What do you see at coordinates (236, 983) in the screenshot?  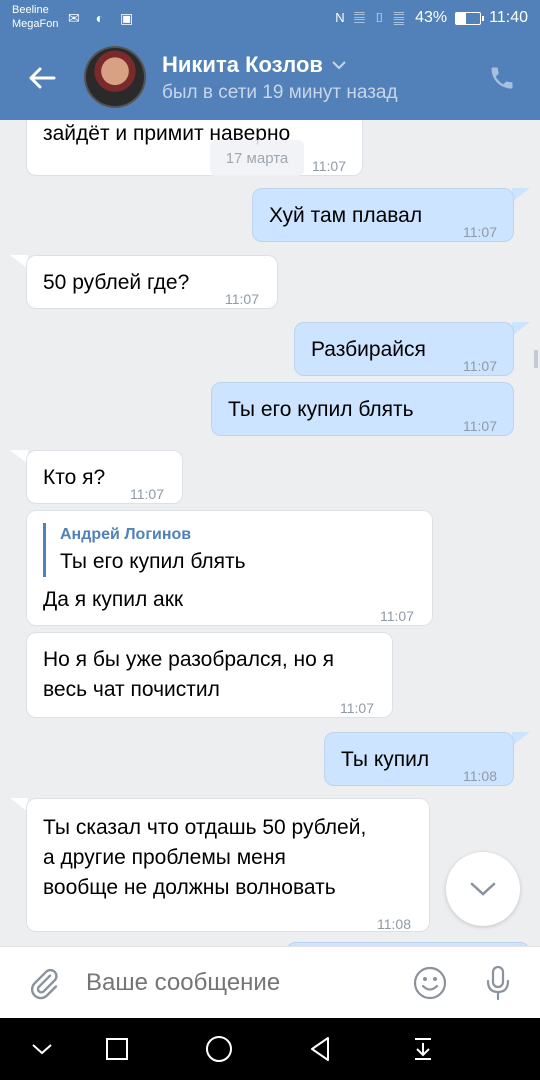 I see `message-input` at bounding box center [236, 983].